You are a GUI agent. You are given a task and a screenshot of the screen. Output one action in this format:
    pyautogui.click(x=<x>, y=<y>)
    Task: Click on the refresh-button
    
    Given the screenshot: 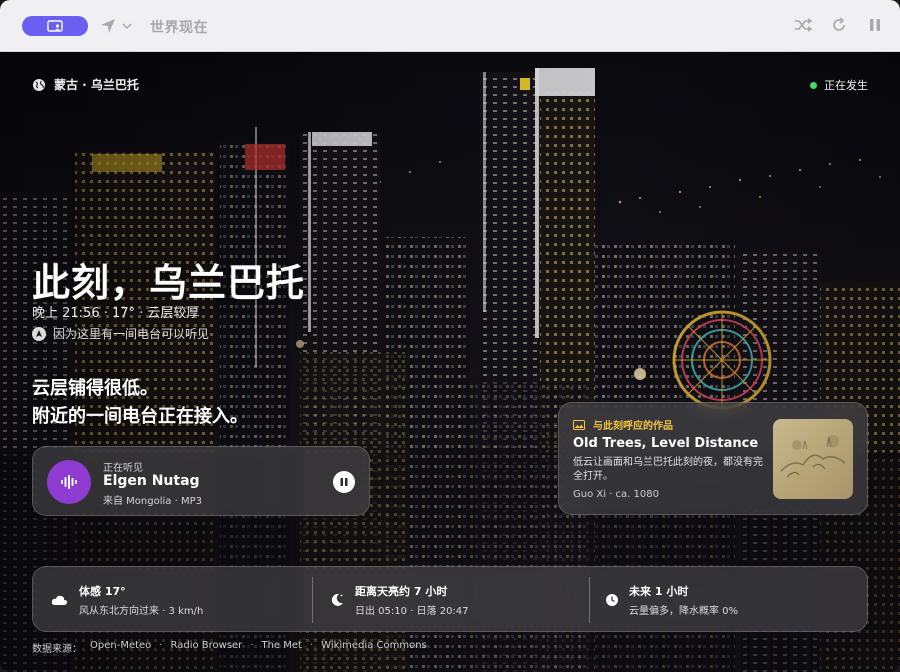 What is the action you would take?
    pyautogui.click(x=839, y=25)
    